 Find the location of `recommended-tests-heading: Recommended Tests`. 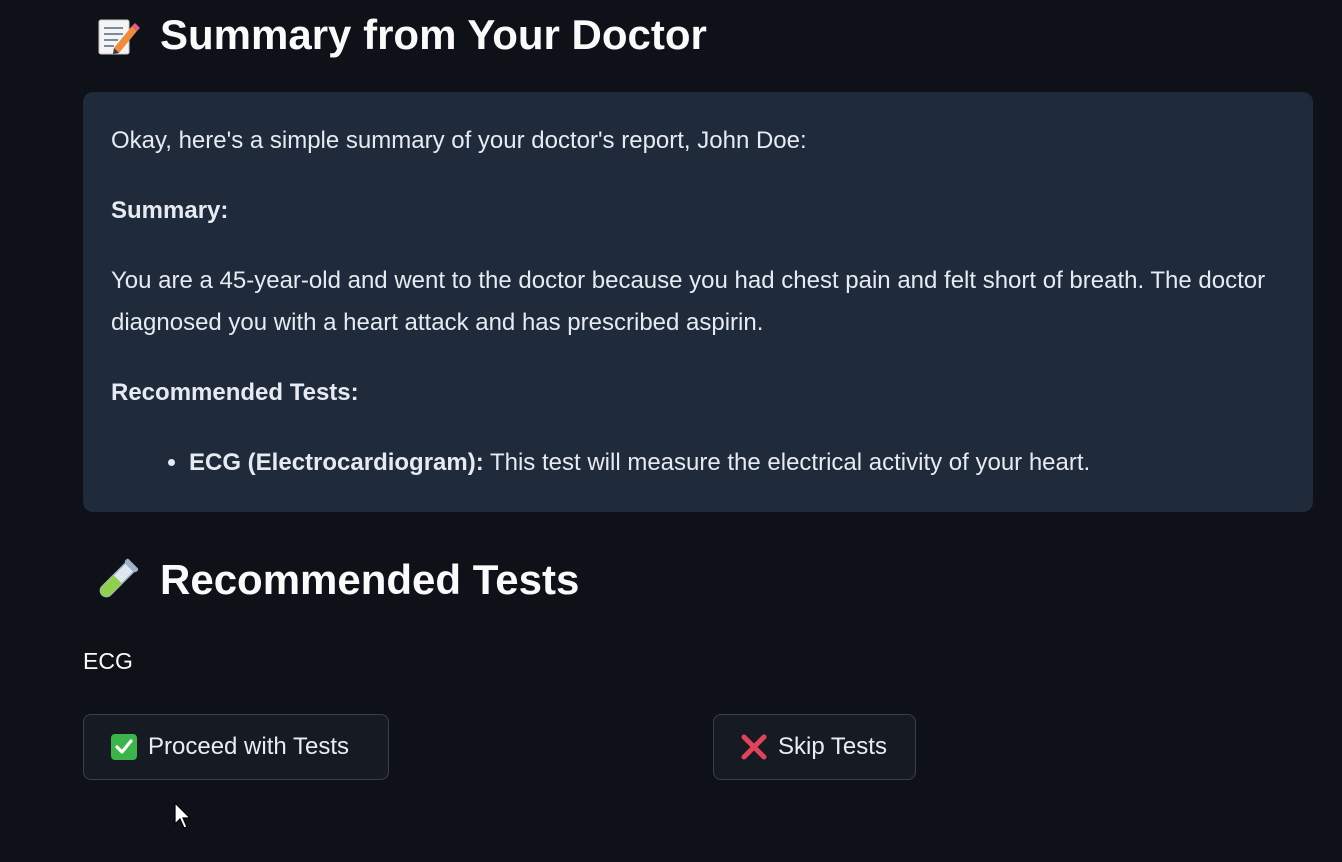

recommended-tests-heading: Recommended Tests is located at coordinates (335, 580).